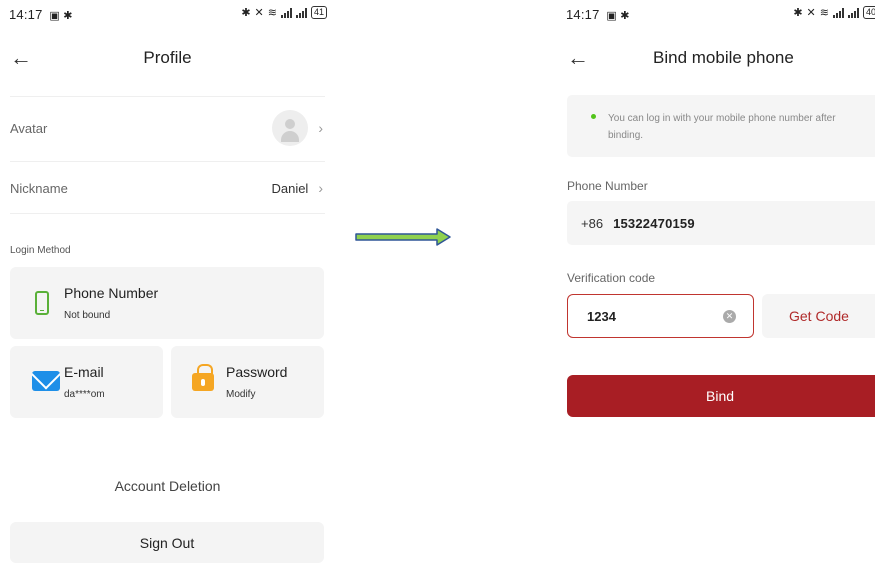 This screenshot has width=875, height=563. What do you see at coordinates (592, 223) in the screenshot?
I see `country-code: +86` at bounding box center [592, 223].